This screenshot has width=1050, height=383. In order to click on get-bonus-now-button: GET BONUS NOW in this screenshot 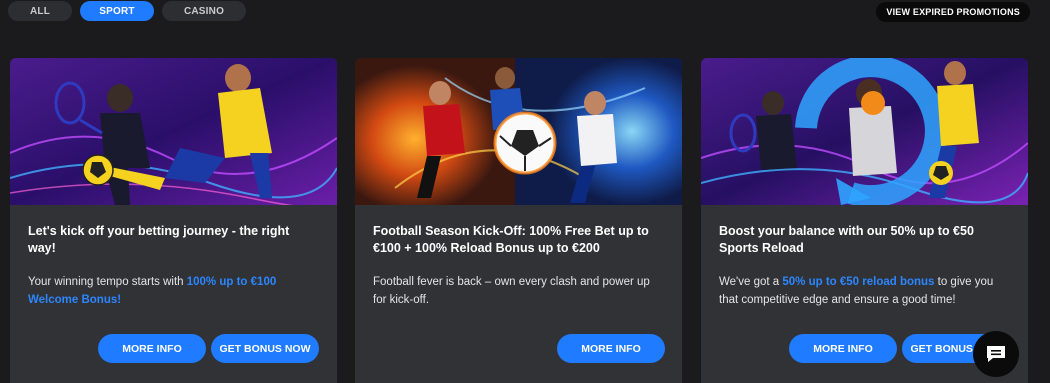, I will do `click(265, 348)`.